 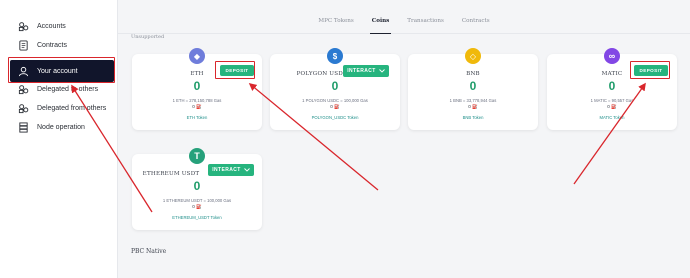 What do you see at coordinates (51, 26) in the screenshot?
I see `sidebar-item-label: Accounts` at bounding box center [51, 26].